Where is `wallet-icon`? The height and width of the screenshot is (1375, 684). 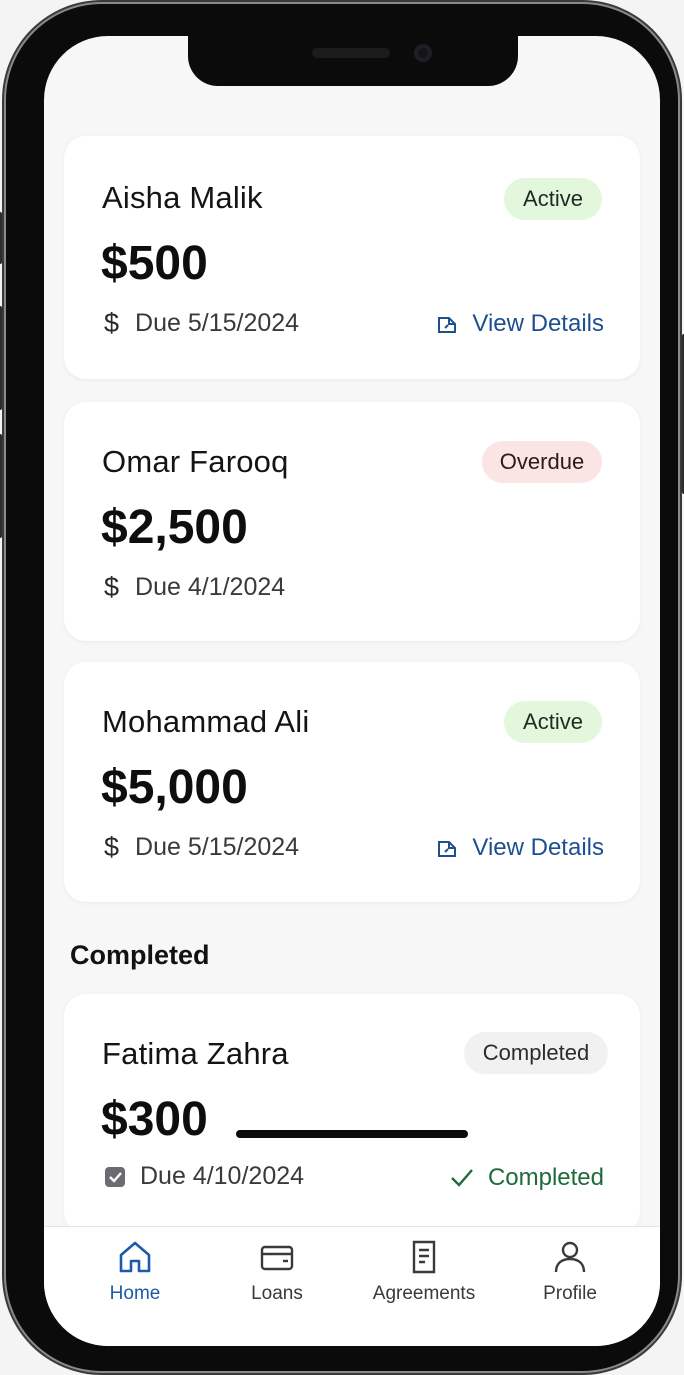
wallet-icon is located at coordinates (277, 1258).